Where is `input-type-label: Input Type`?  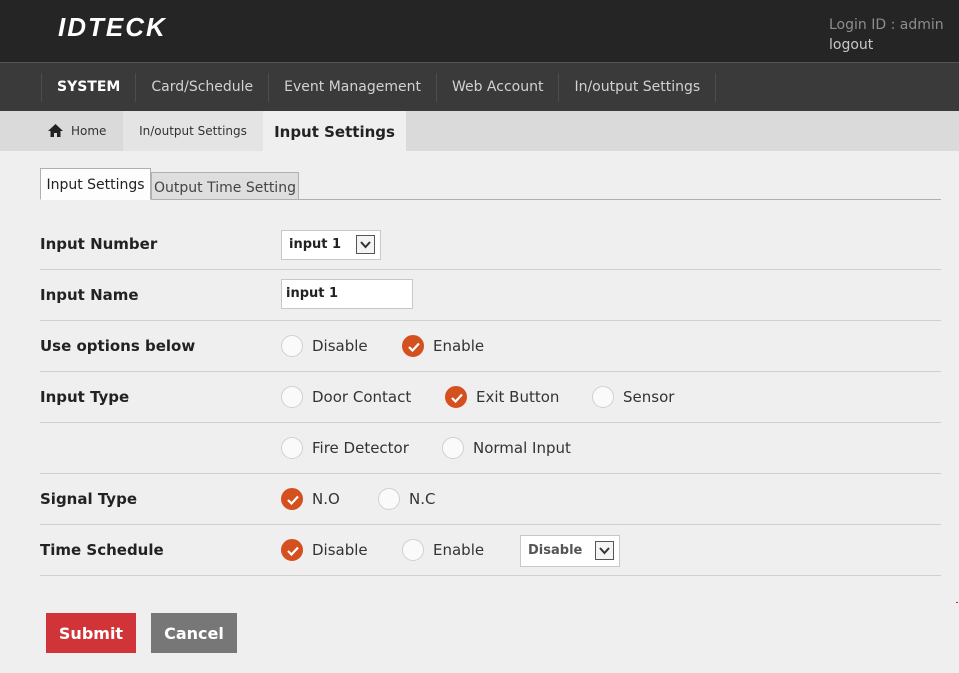 input-type-label: Input Type is located at coordinates (85, 397).